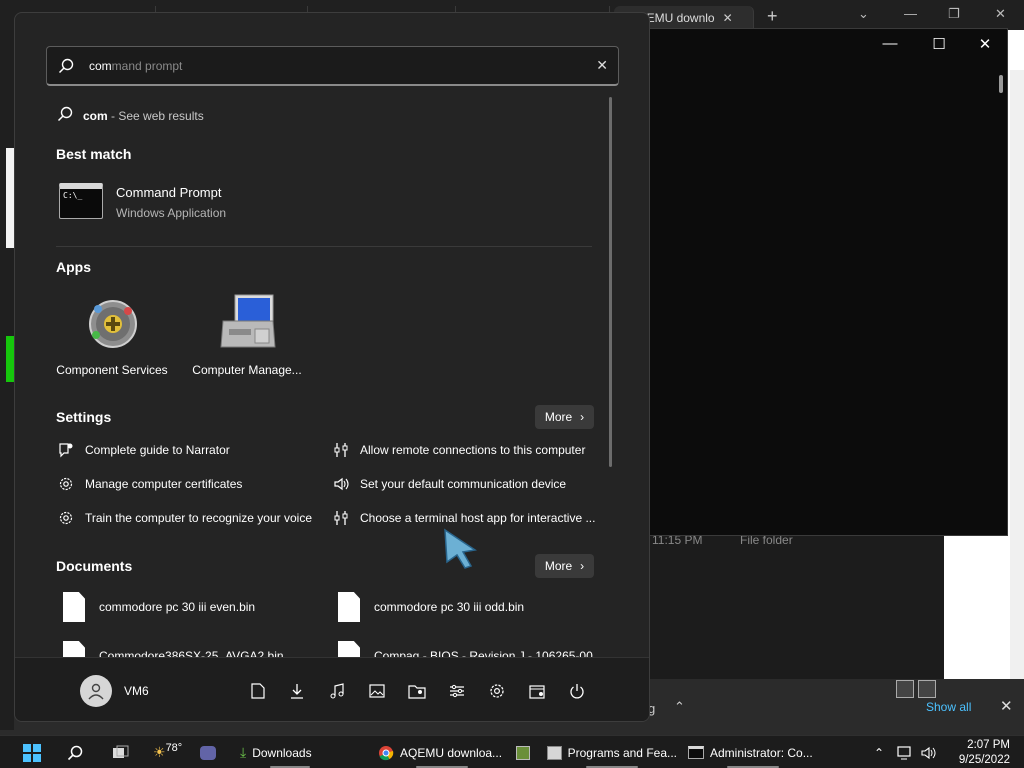 This screenshot has width=1024, height=768. Describe the element at coordinates (10, 198) in the screenshot. I see `background-window-edge` at that location.